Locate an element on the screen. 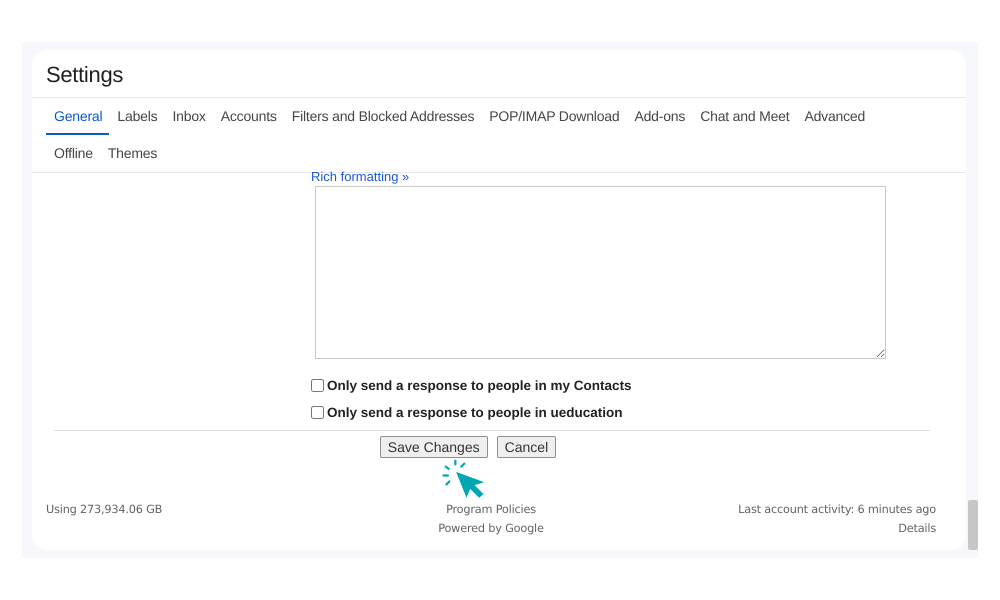 This screenshot has height=600, width=1000. footer-link: Program Policies is located at coordinates (491, 509).